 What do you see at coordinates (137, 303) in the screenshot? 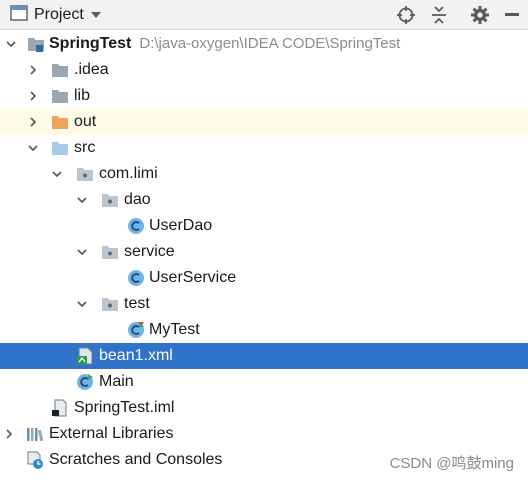
I see `tree-label-test: test` at bounding box center [137, 303].